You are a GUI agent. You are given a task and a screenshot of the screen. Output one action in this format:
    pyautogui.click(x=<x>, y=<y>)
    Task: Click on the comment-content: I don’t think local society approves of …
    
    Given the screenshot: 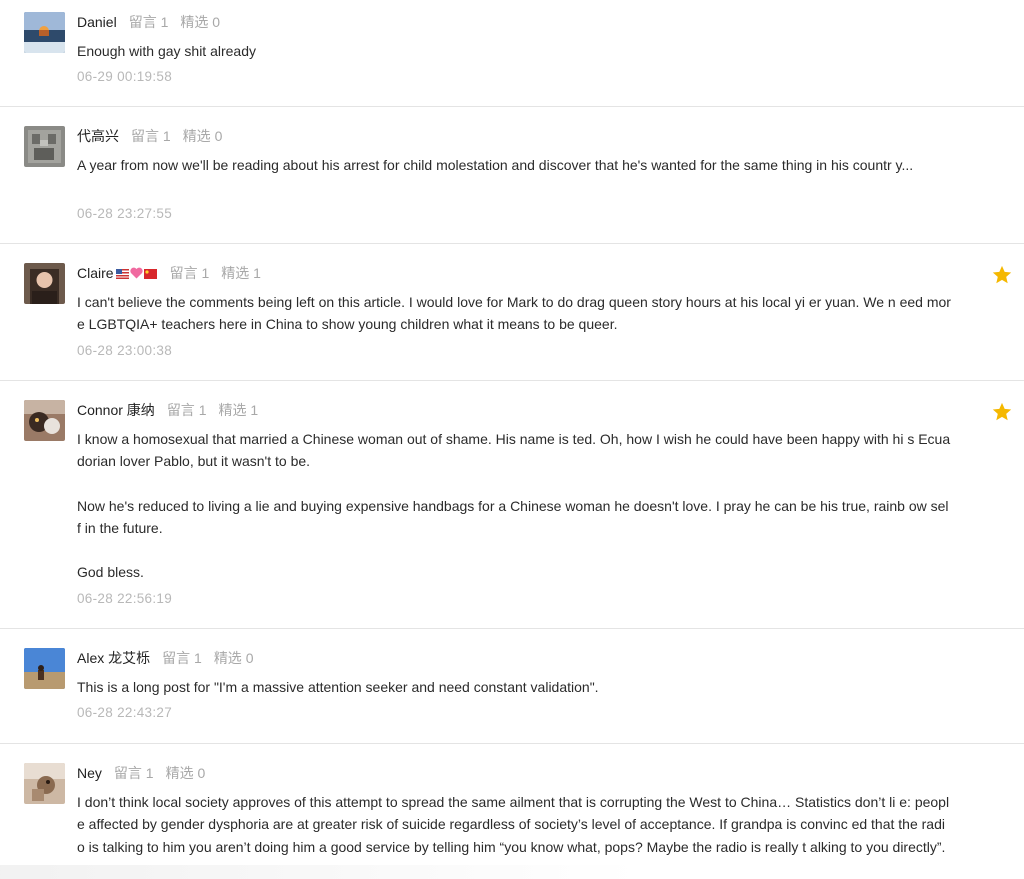 What is the action you would take?
    pyautogui.click(x=514, y=824)
    